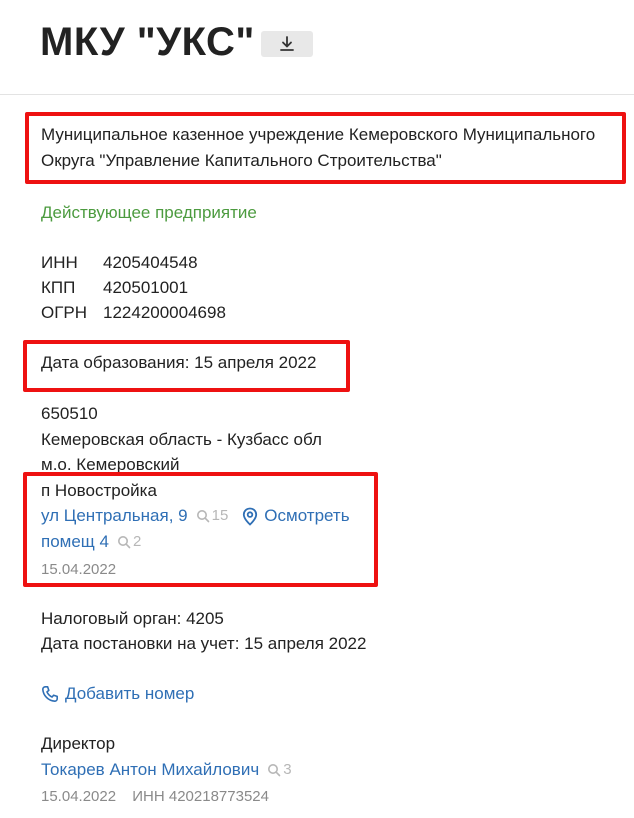 This screenshot has width=634, height=818. I want to click on address-settlement: п Новостройка, so click(99, 490).